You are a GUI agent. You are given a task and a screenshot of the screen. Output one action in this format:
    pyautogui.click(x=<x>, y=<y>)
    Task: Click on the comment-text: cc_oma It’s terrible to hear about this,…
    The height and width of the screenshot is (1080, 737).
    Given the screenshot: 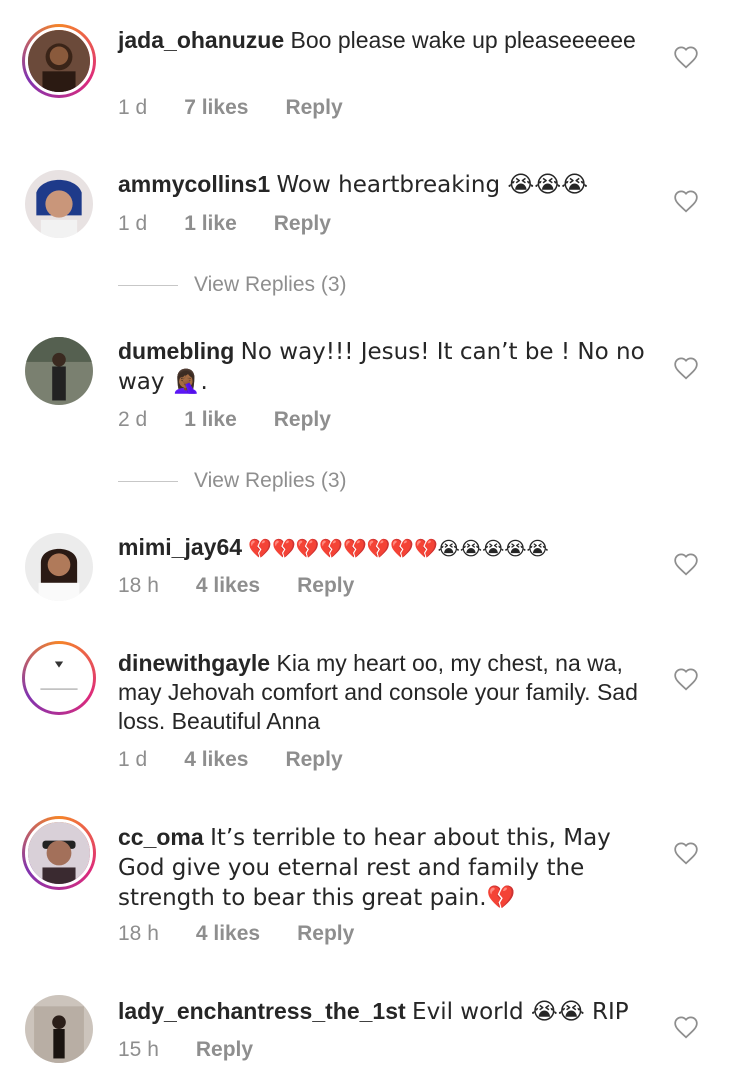 What is the action you would take?
    pyautogui.click(x=388, y=868)
    